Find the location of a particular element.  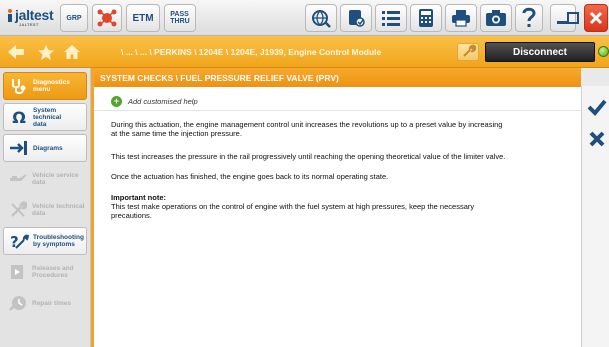

sidebar-item-vehicle-technical-data: Vehicle technical data is located at coordinates (45, 210).